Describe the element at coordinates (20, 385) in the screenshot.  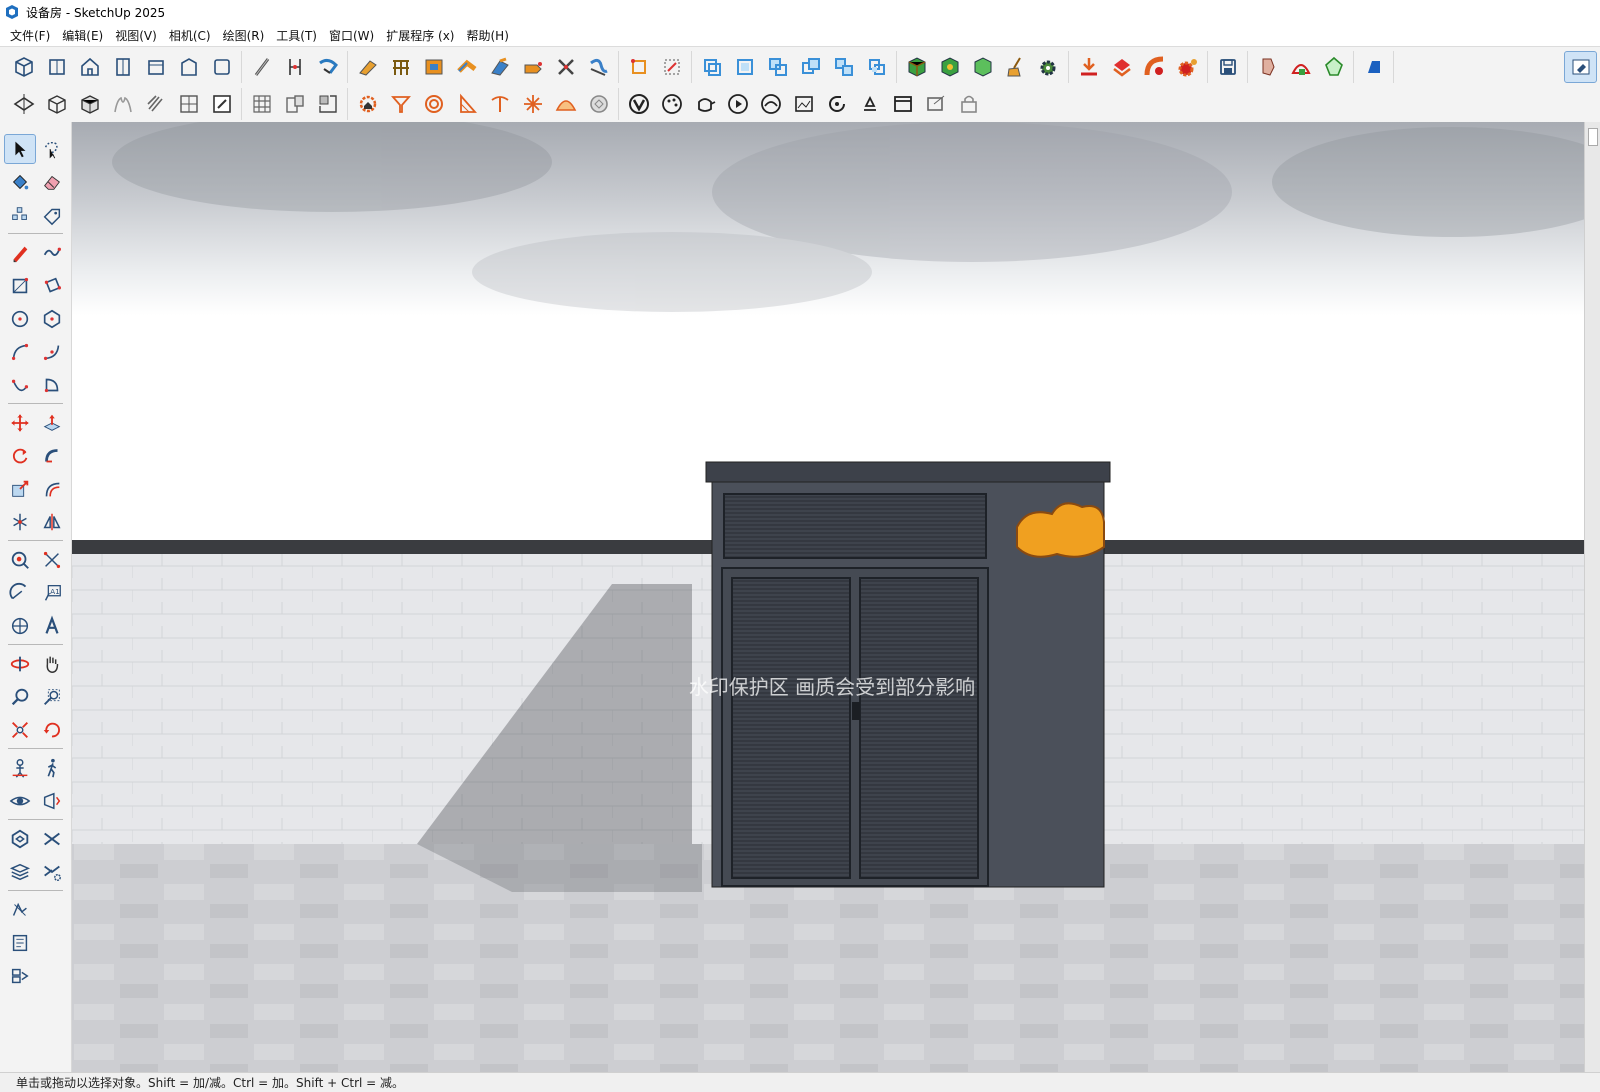
I see `three-point-arc-button` at that location.